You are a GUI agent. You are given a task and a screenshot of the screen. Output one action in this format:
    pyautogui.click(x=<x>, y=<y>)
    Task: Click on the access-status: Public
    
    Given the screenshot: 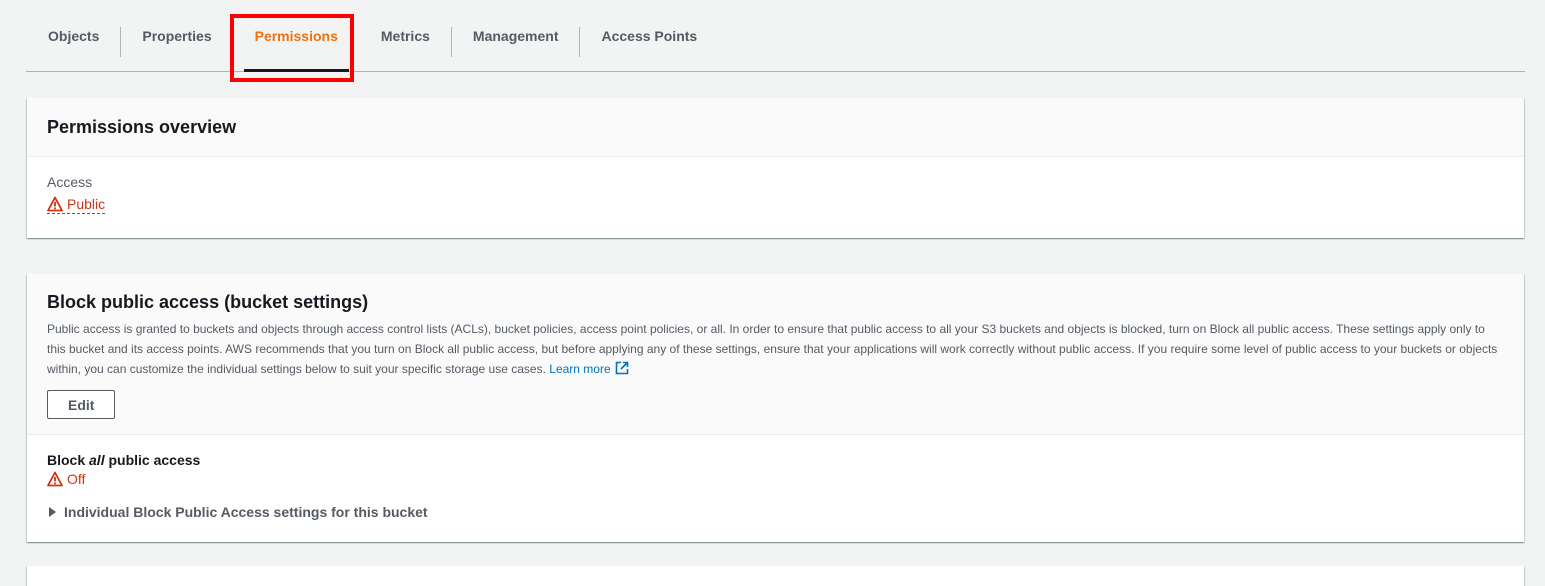 What is the action you would take?
    pyautogui.click(x=76, y=205)
    